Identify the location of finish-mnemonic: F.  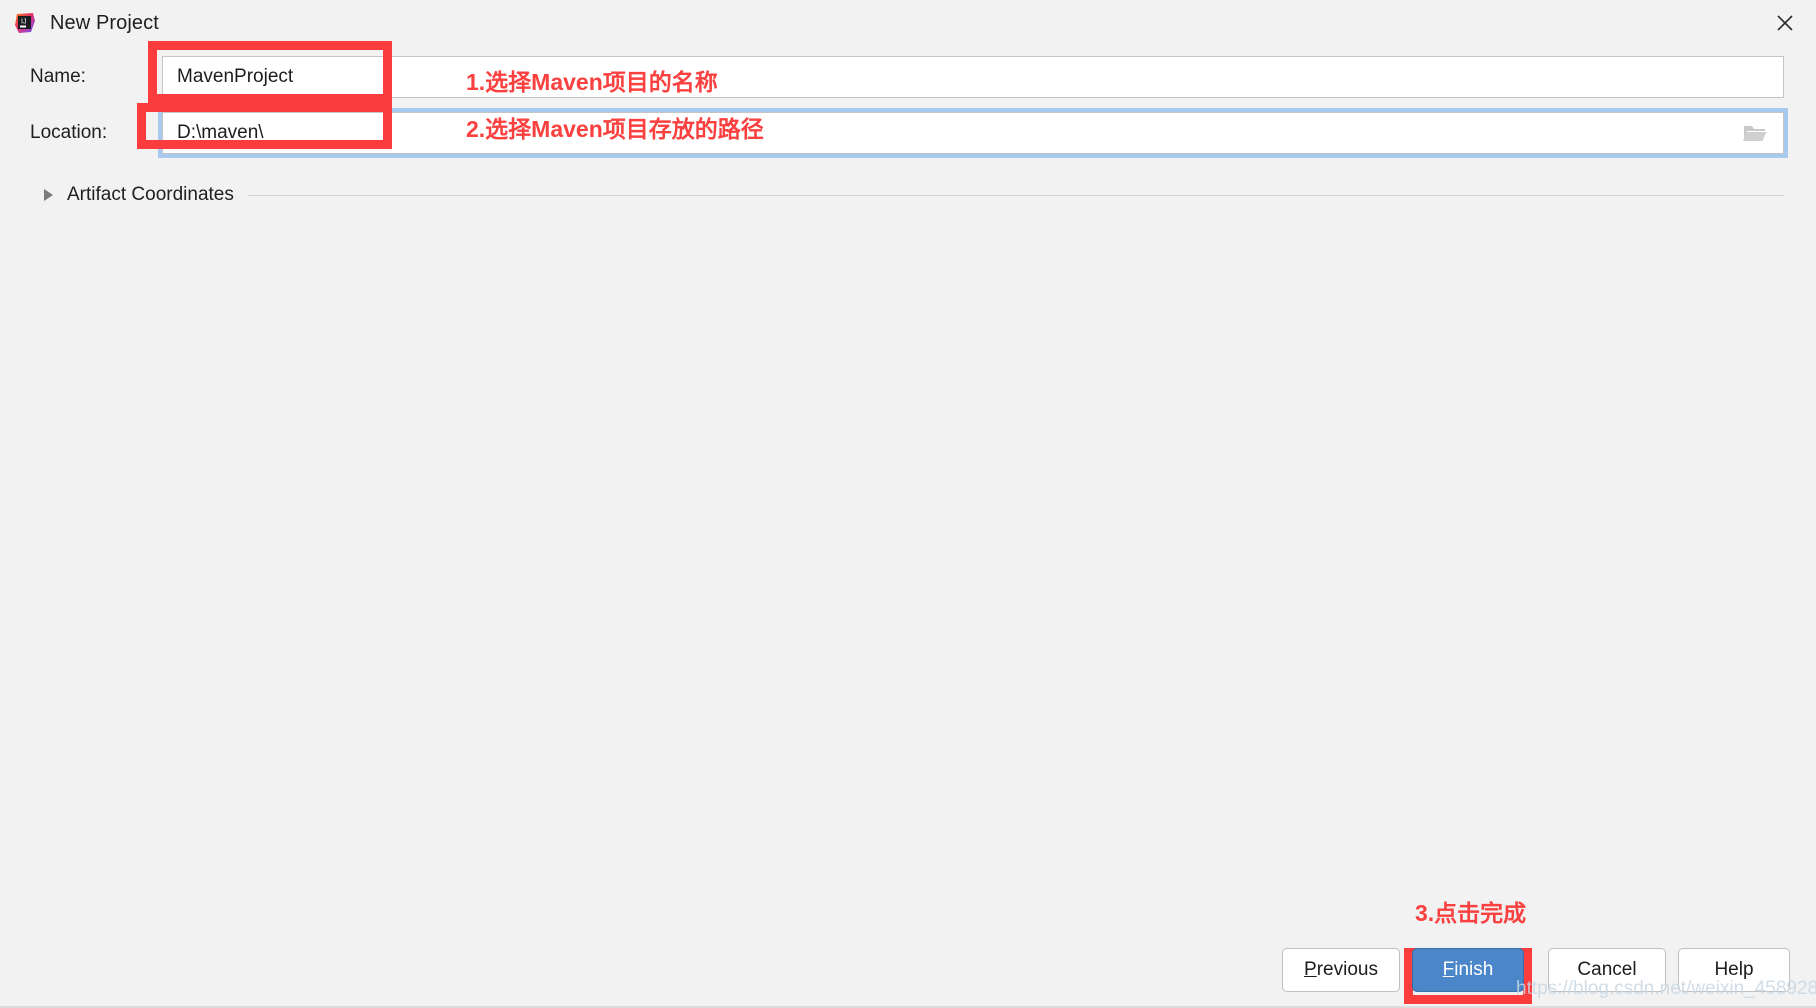
(1448, 969).